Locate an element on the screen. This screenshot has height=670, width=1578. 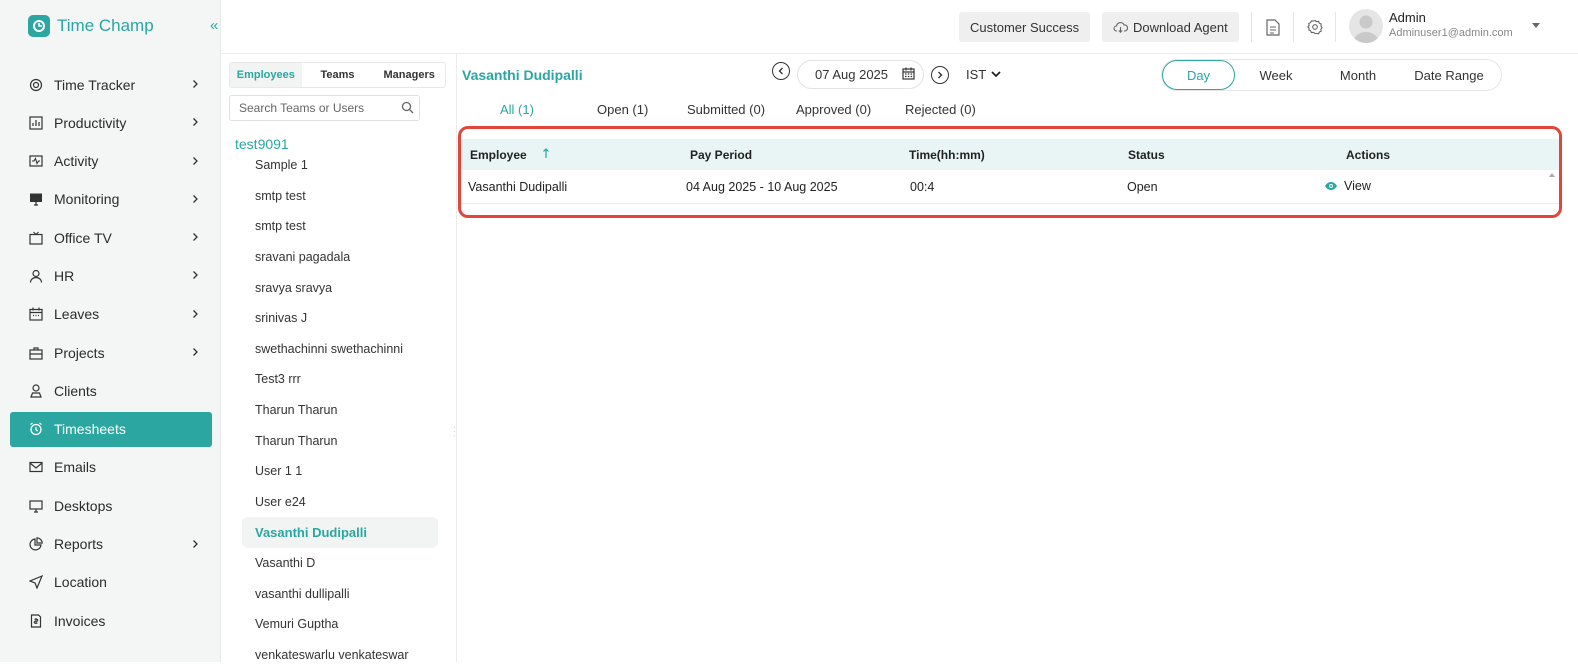
avatar is located at coordinates (1366, 26).